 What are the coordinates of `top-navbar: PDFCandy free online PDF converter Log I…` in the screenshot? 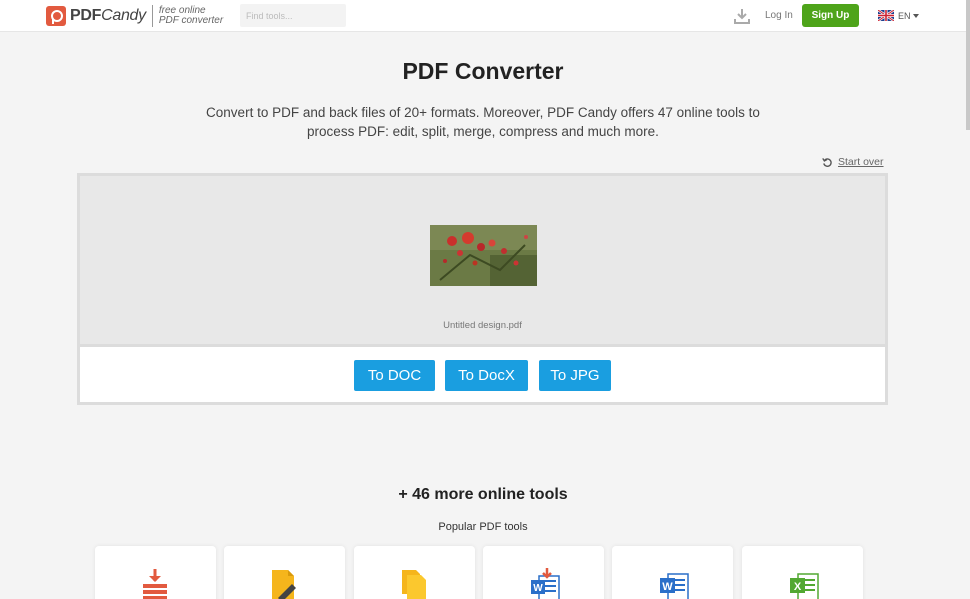 It's located at (485, 16).